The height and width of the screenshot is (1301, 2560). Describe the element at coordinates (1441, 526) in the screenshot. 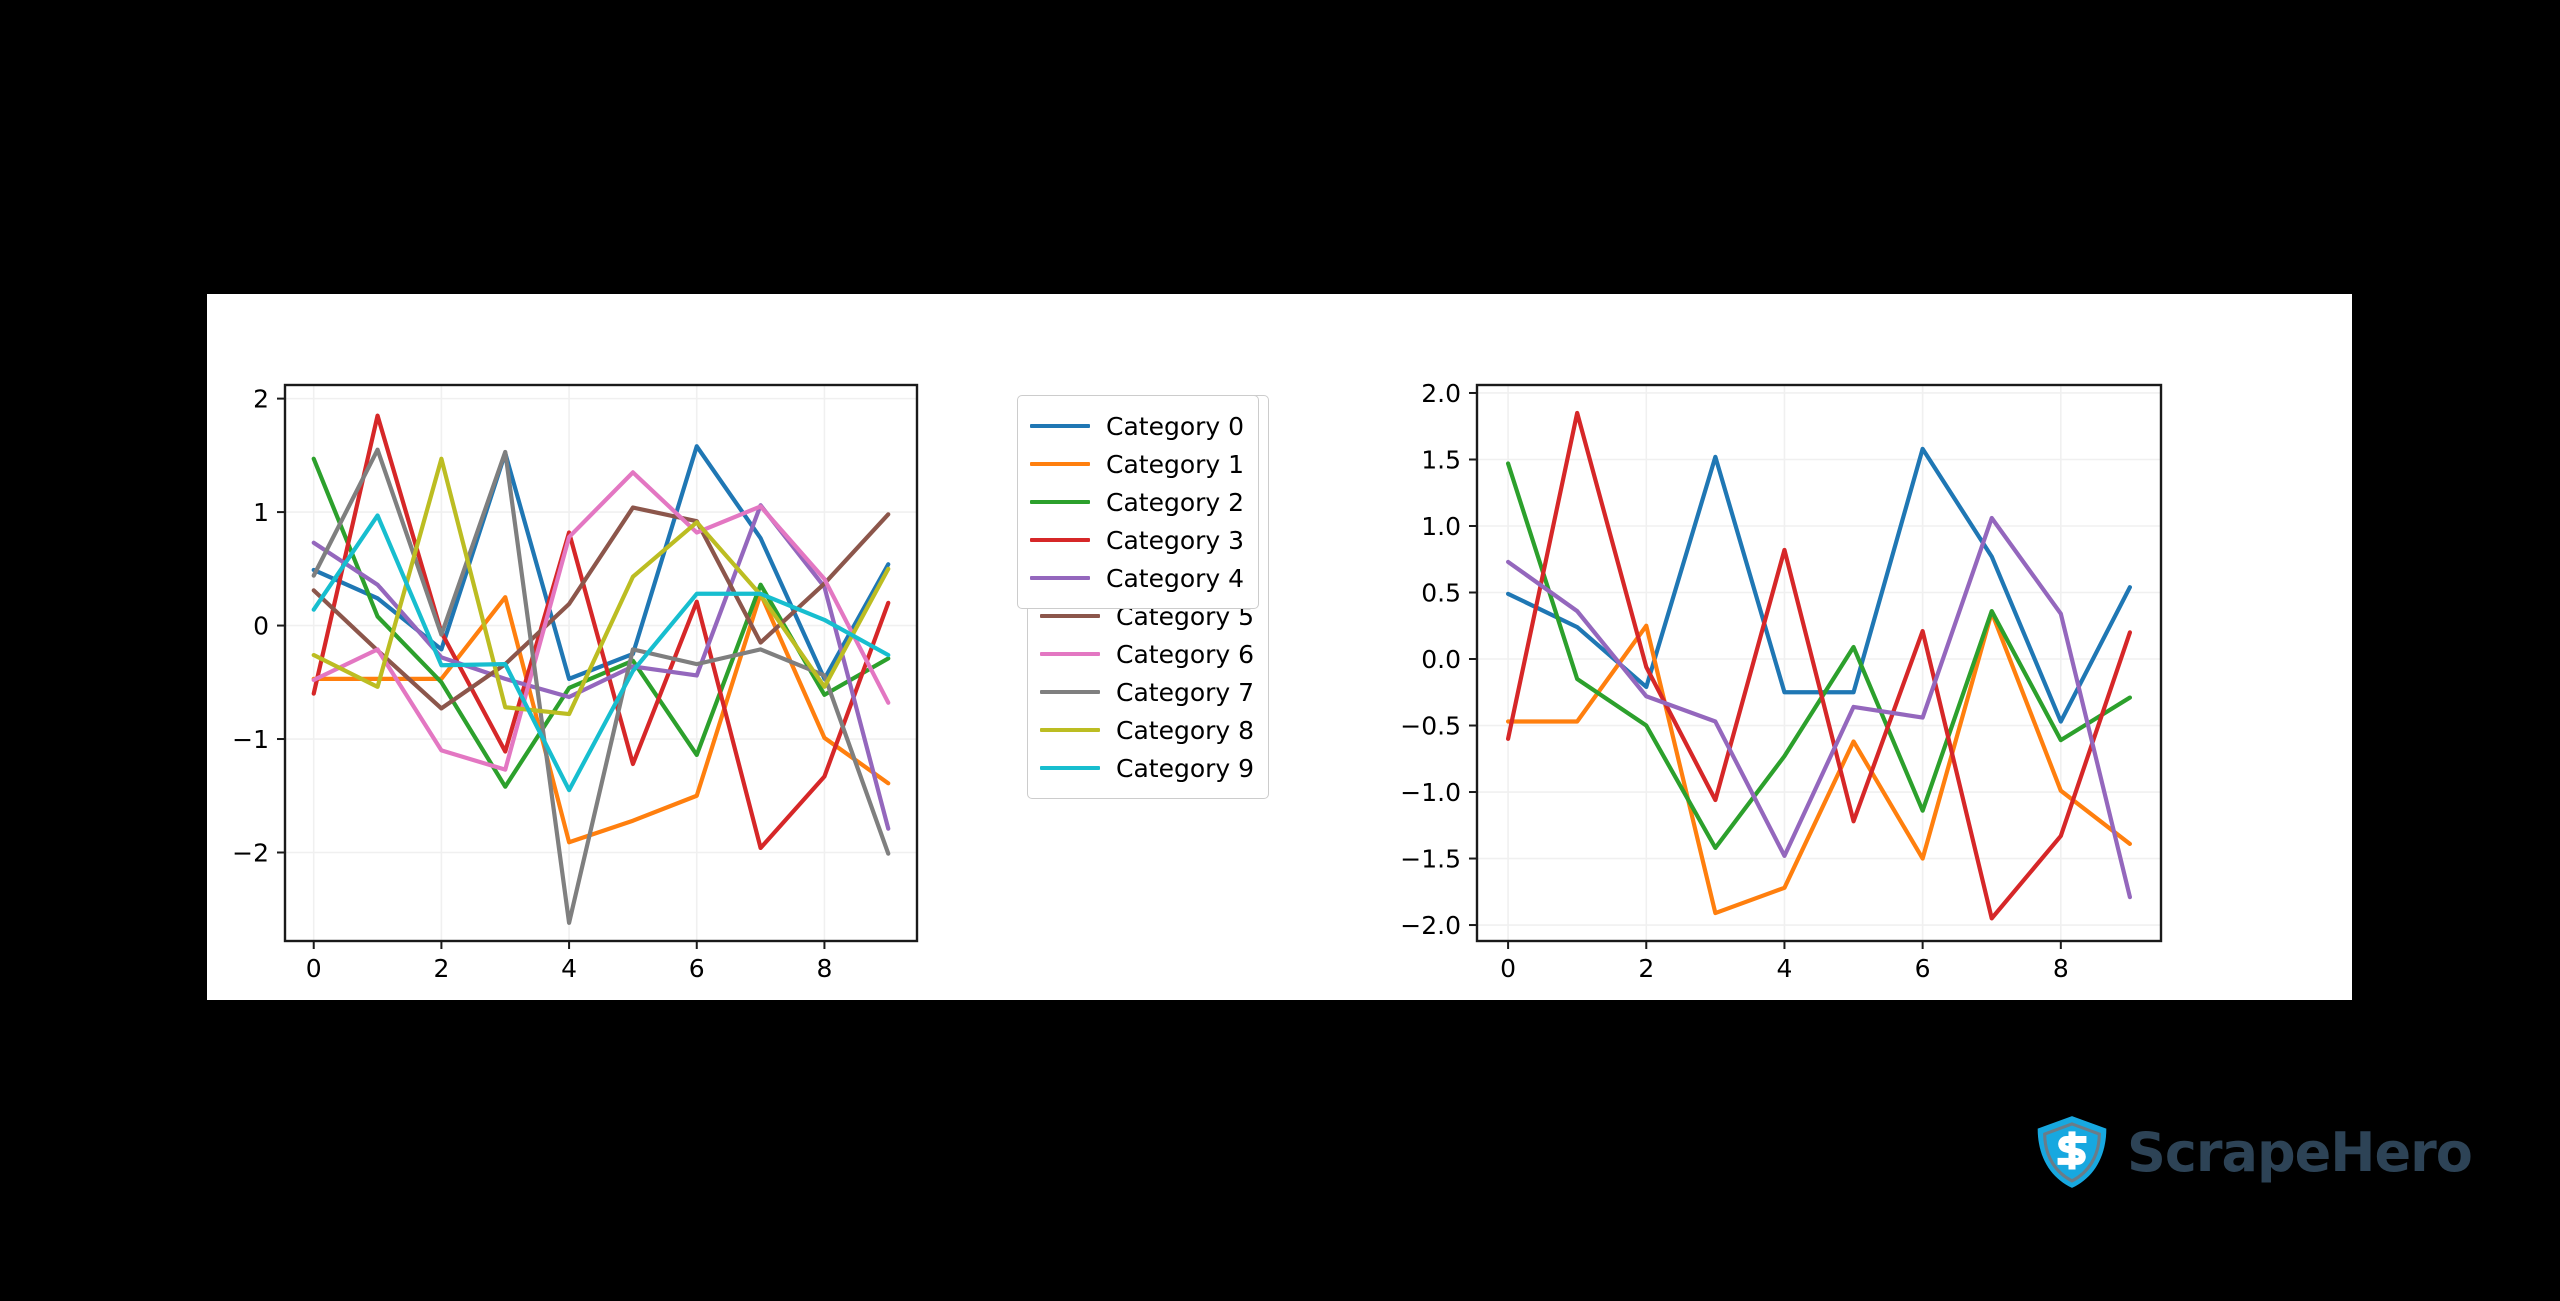

I see `y-tick-label: 1.0` at that location.